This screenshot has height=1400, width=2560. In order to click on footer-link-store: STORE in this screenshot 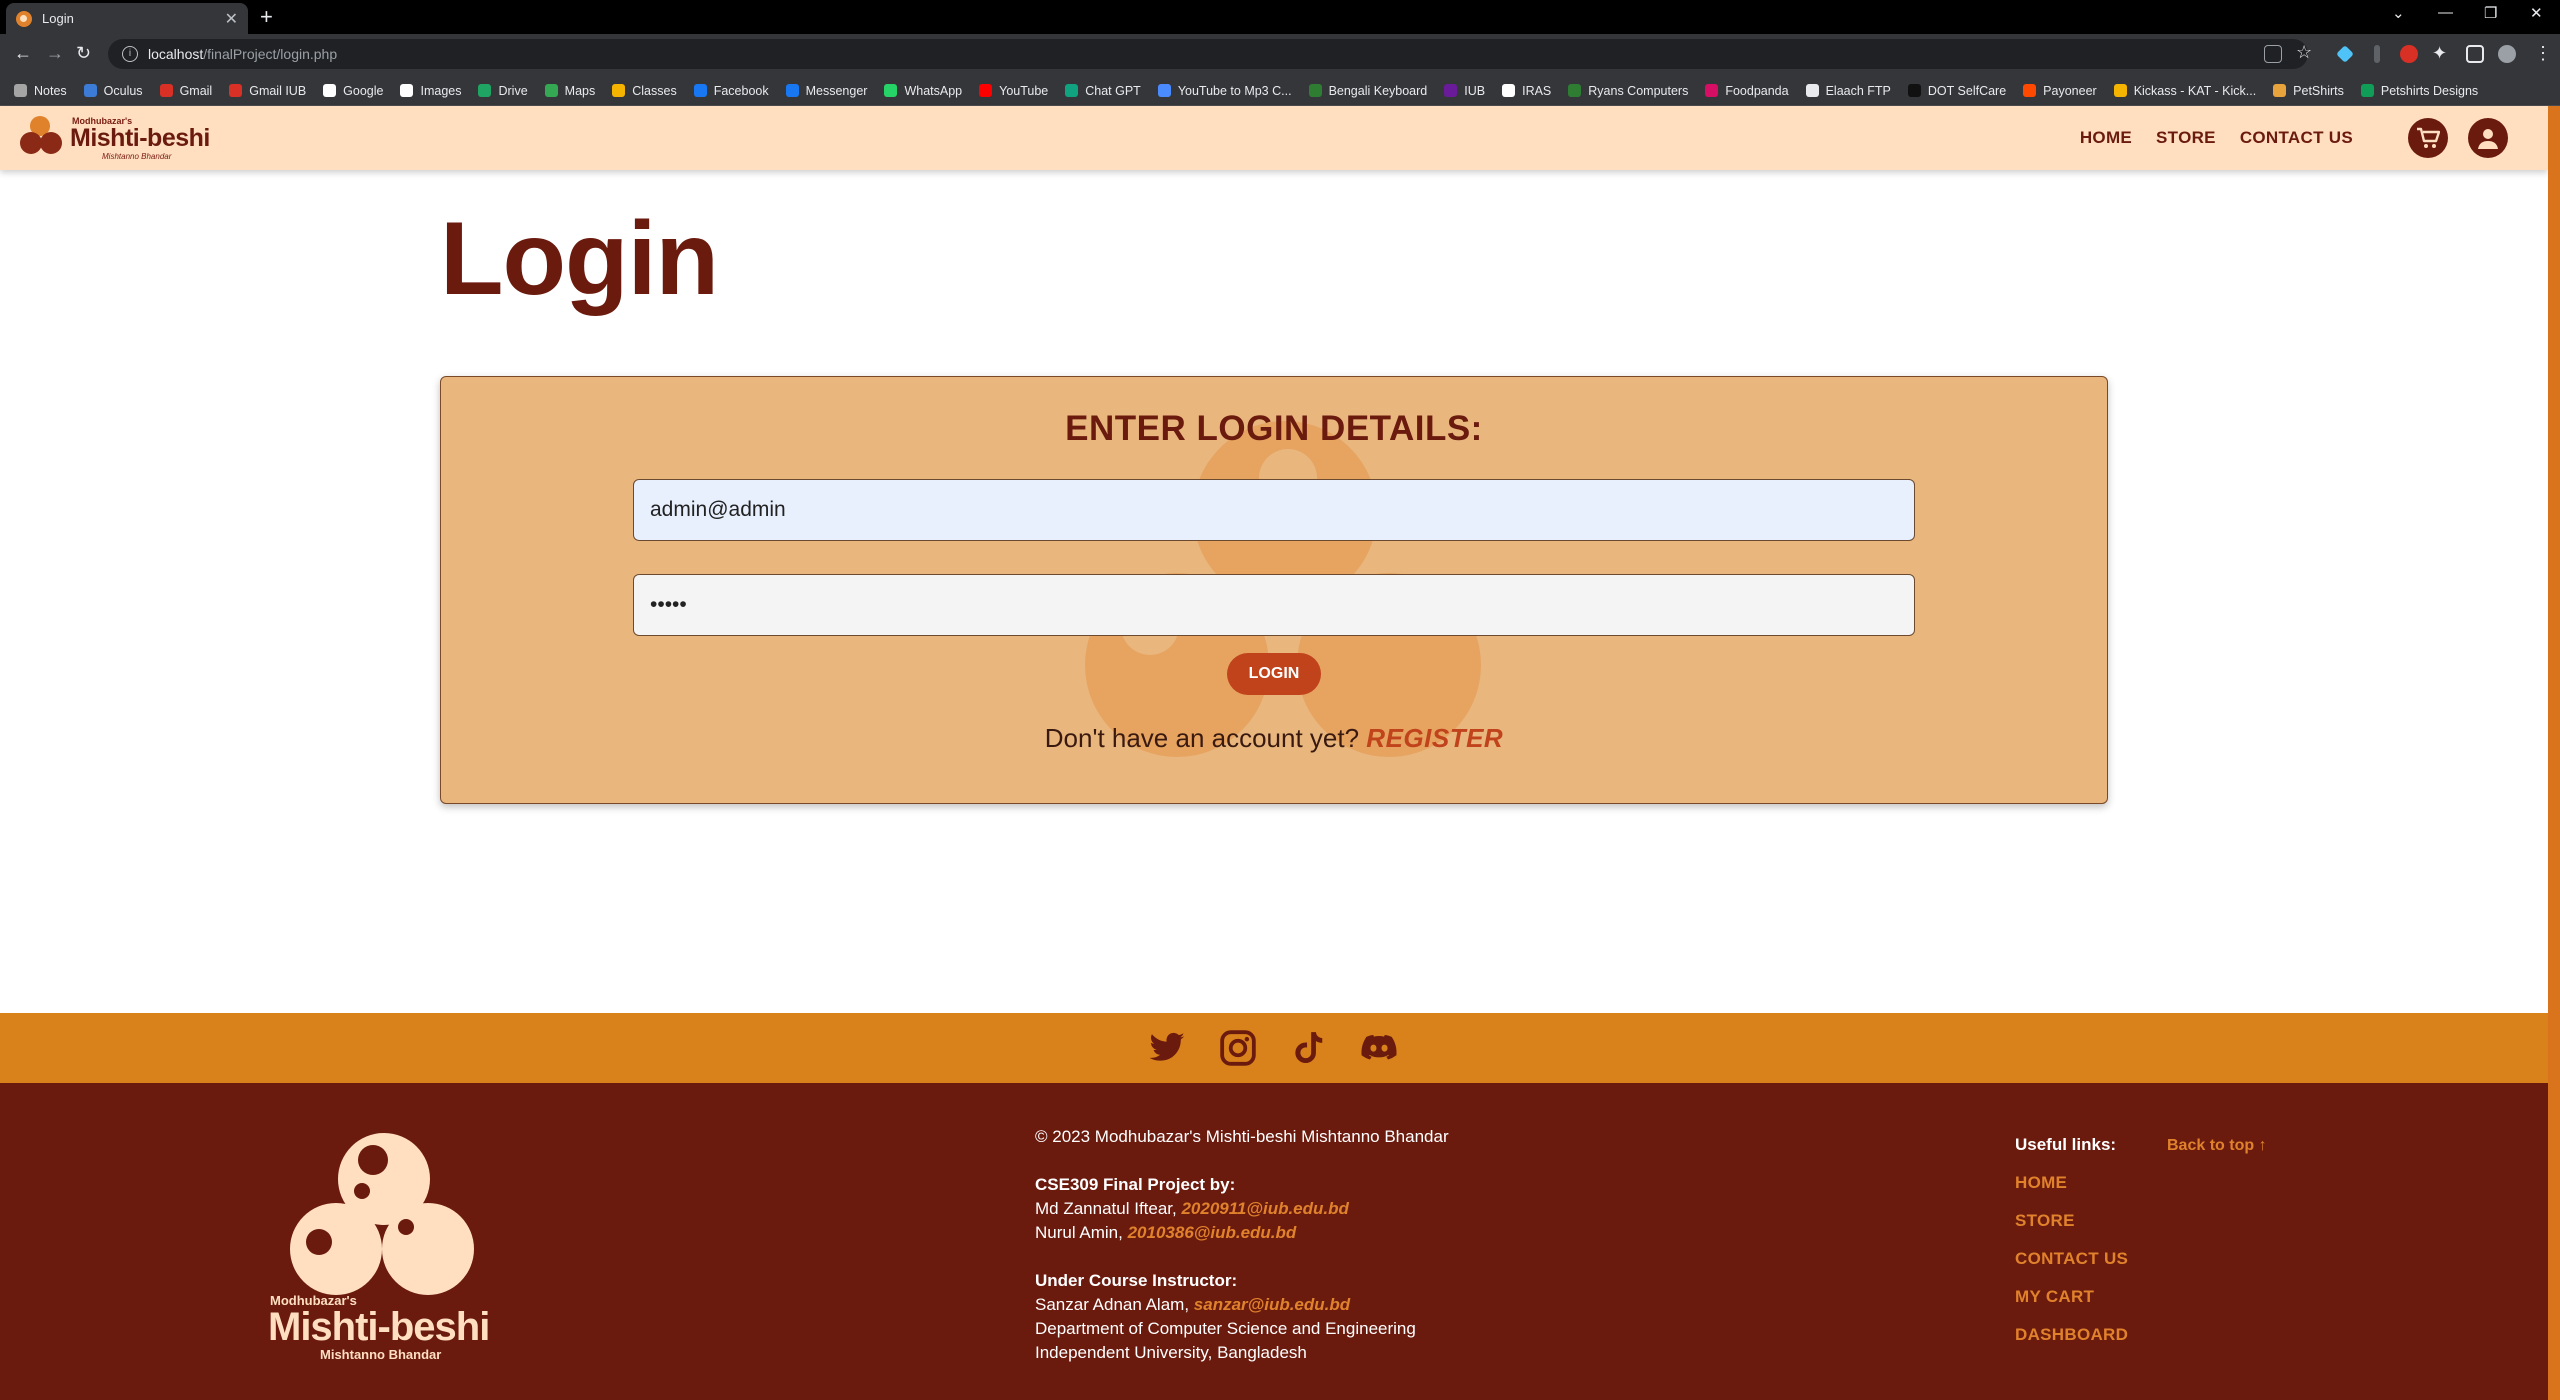, I will do `click(2071, 1221)`.